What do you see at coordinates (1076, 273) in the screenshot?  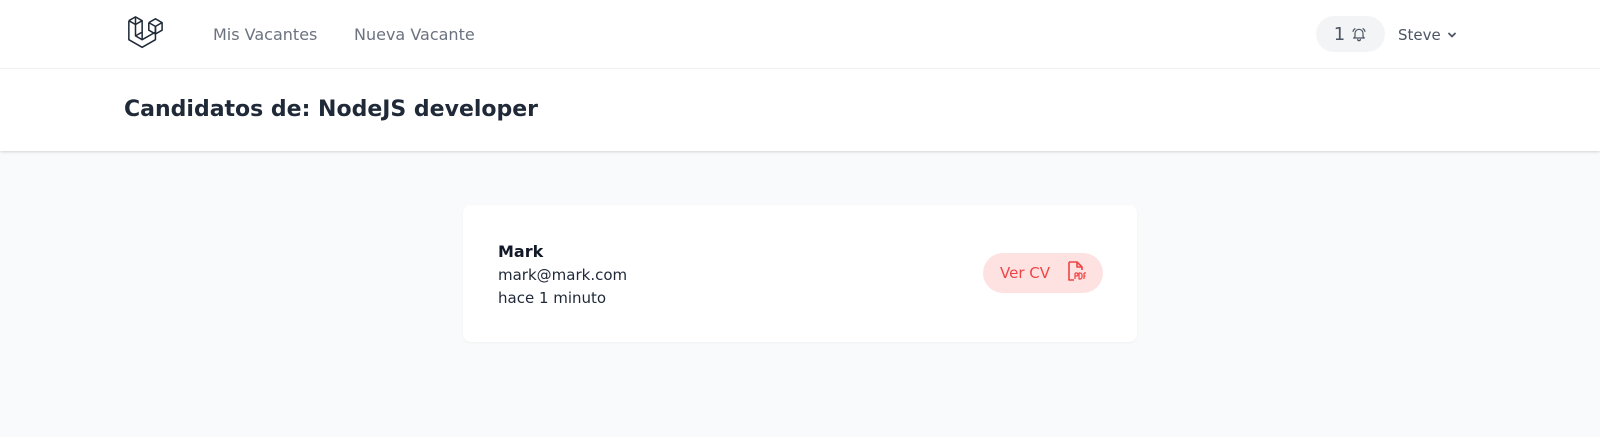 I see `pdf-file-icon` at bounding box center [1076, 273].